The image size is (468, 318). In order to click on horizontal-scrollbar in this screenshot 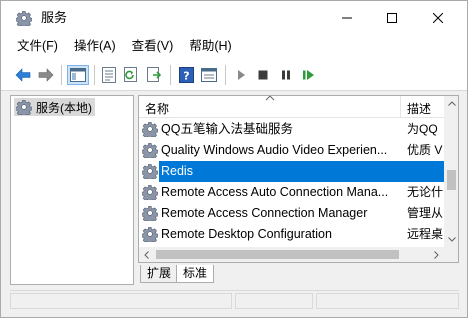, I will do `click(291, 254)`.